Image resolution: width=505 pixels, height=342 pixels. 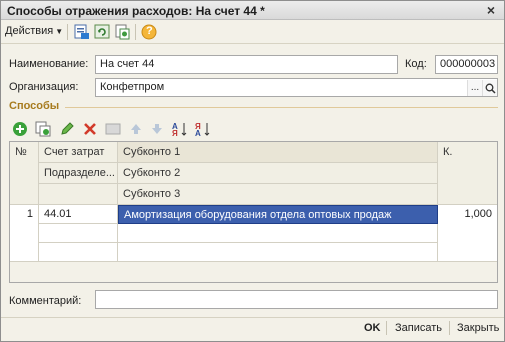 What do you see at coordinates (24, 173) in the screenshot?
I see `column-header-num: №` at bounding box center [24, 173].